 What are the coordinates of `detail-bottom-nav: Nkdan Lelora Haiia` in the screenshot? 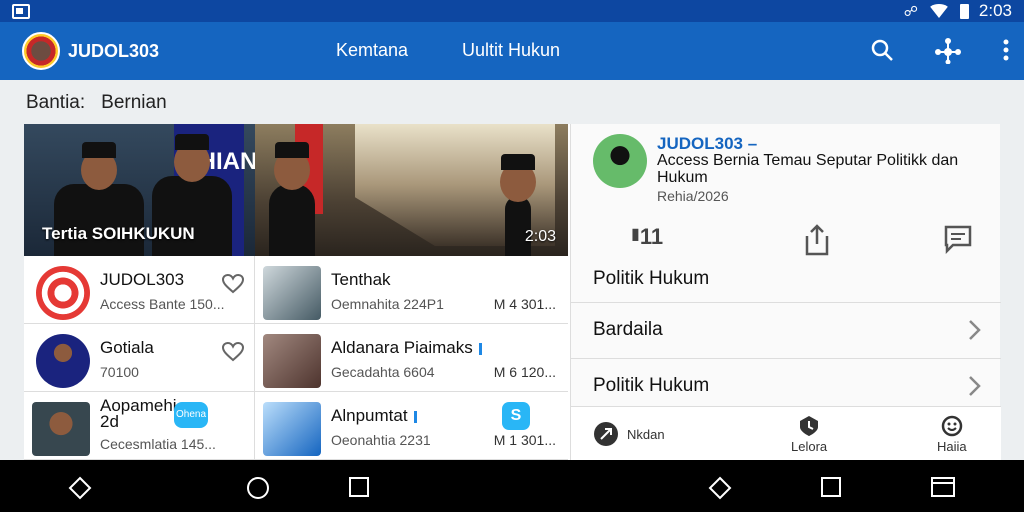 It's located at (786, 433).